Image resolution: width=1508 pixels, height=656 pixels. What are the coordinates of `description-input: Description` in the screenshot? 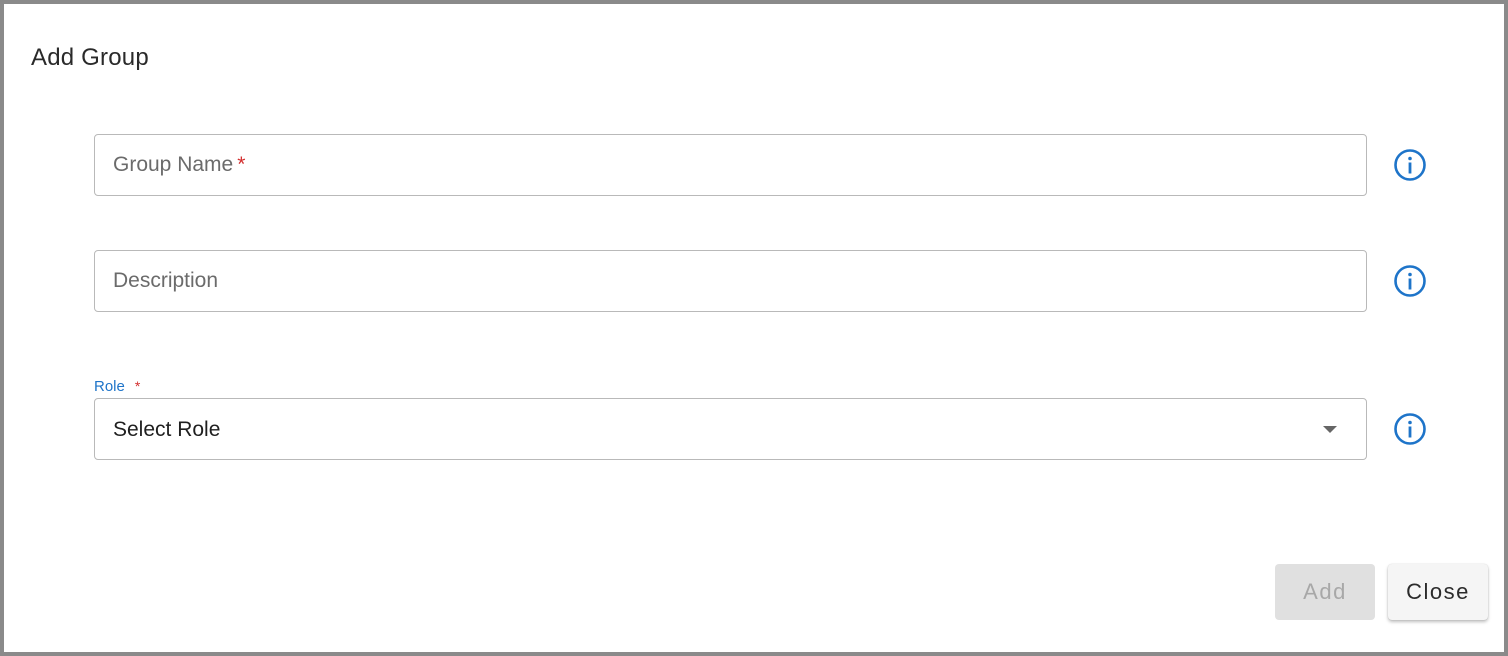 It's located at (730, 281).